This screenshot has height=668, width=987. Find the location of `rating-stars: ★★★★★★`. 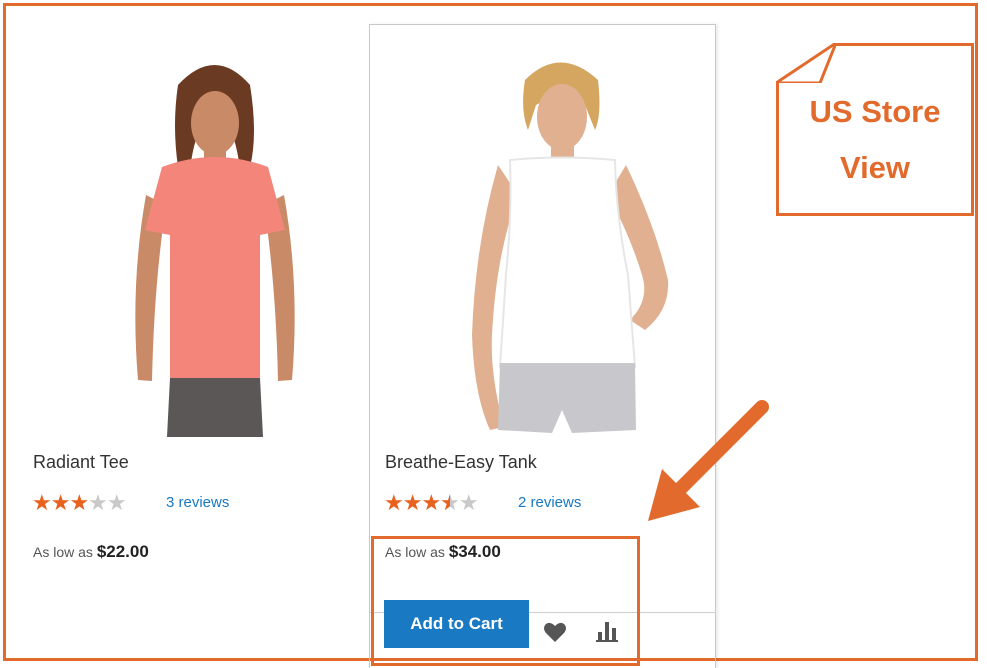

rating-stars: ★★★★★★ is located at coordinates (431, 502).